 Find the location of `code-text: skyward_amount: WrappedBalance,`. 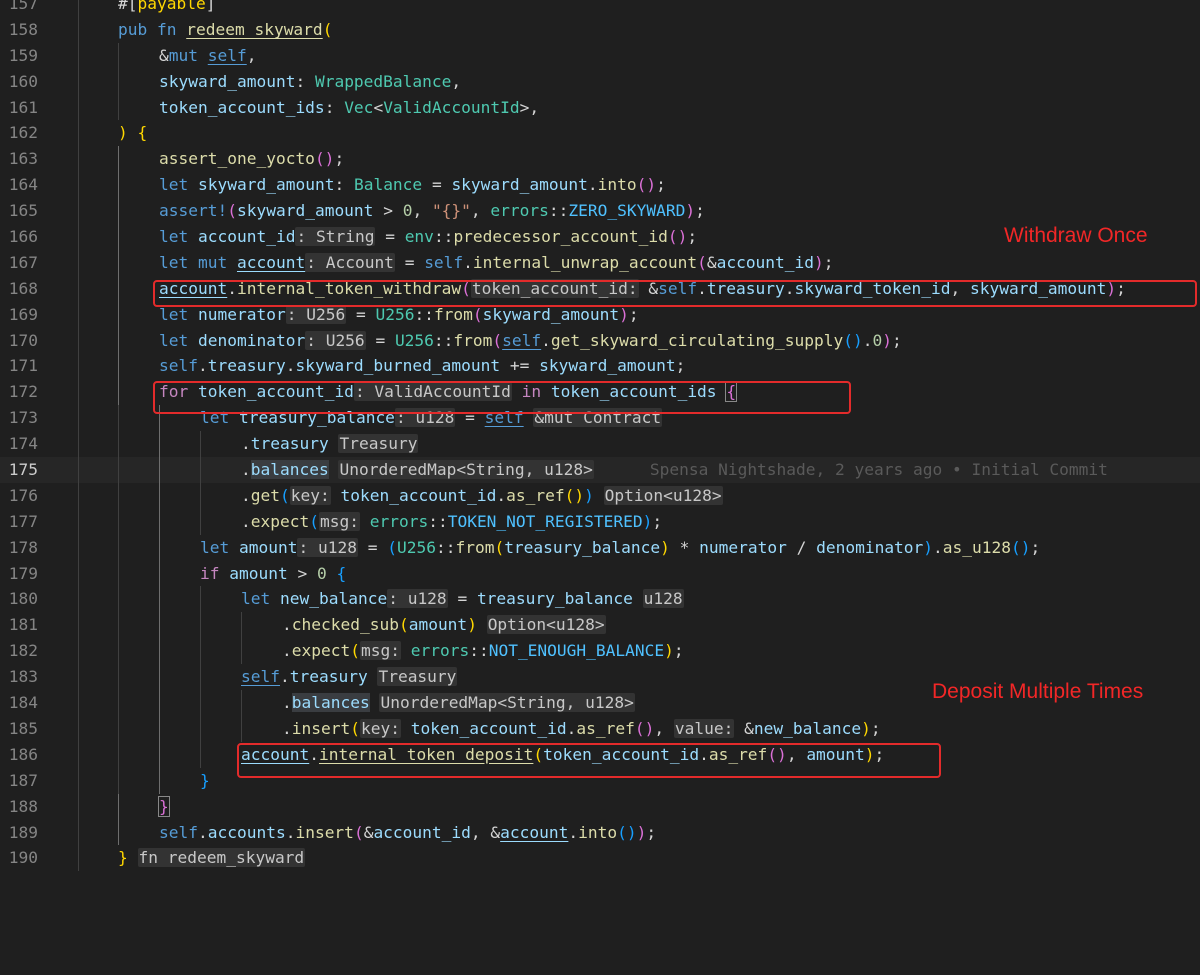

code-text: skyward_amount: WrappedBalance, is located at coordinates (310, 81).